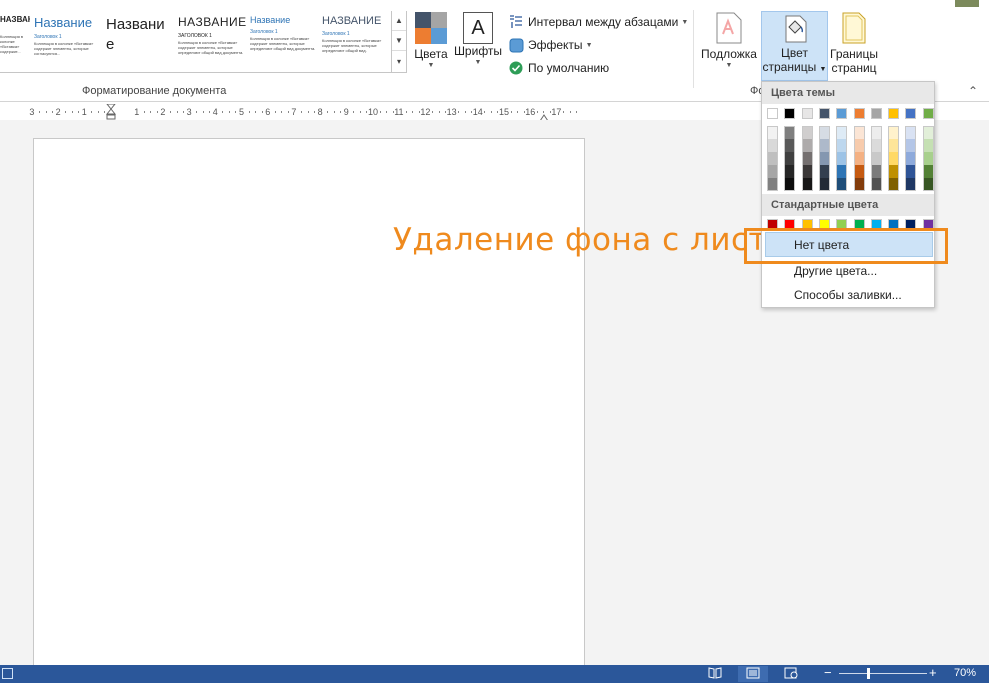 This screenshot has width=989, height=683. What do you see at coordinates (828, 672) in the screenshot?
I see `zoom-out-button: −` at bounding box center [828, 672].